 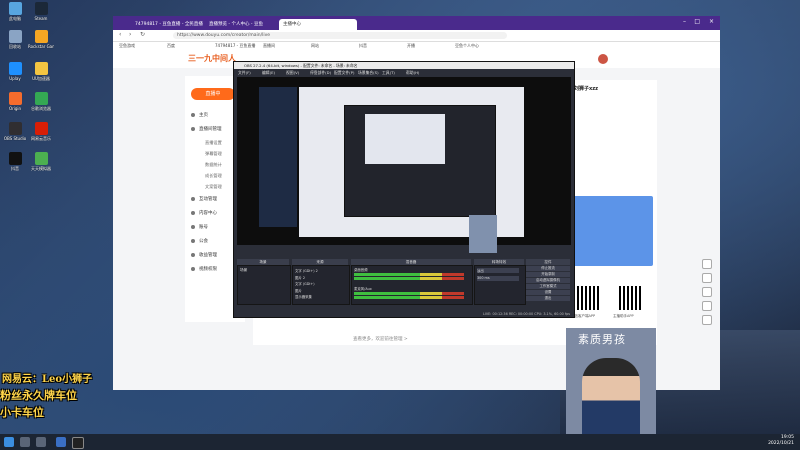 What do you see at coordinates (303, 296) in the screenshot?
I see `source-item: 显示器采集` at bounding box center [303, 296].